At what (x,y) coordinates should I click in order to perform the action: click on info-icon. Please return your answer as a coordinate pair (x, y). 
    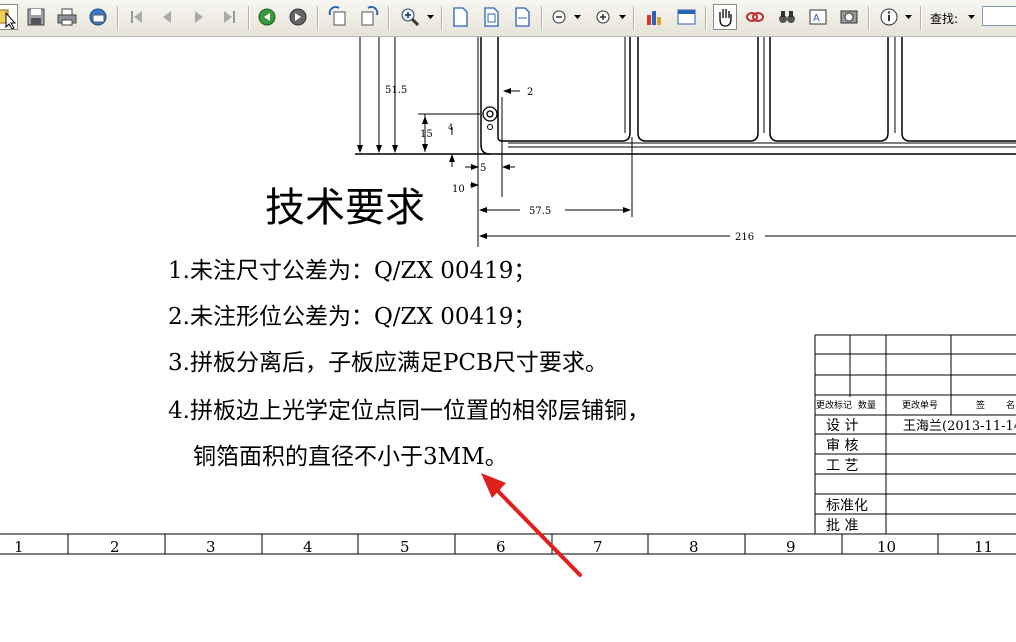
    Looking at the image, I should click on (889, 17).